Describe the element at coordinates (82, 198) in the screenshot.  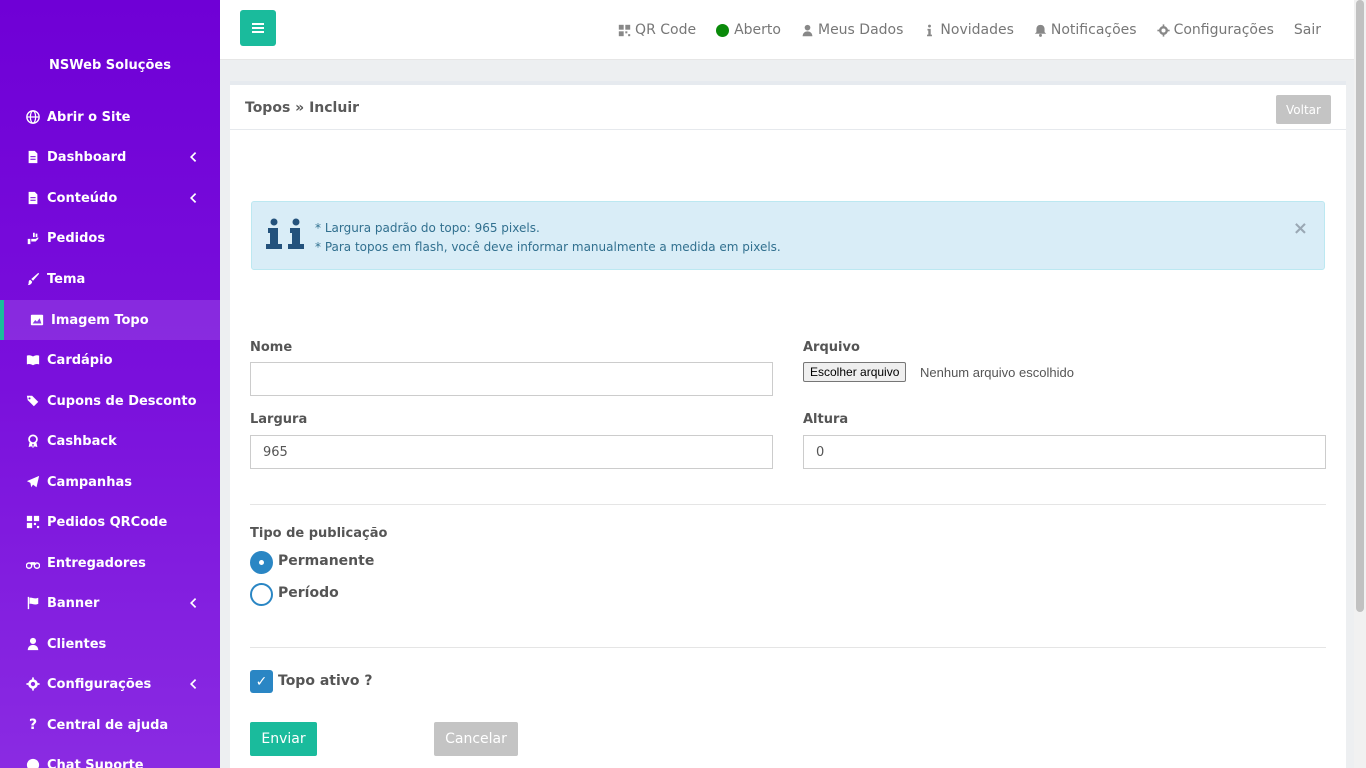
I see `sidebar-item-label: Conteúdo` at that location.